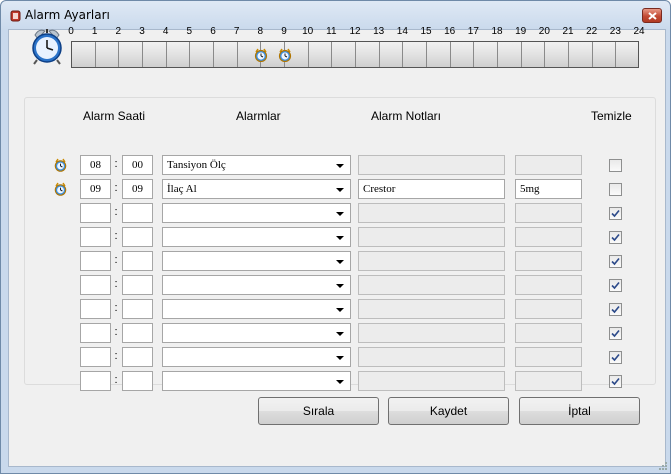 The height and width of the screenshot is (474, 671). Describe the element at coordinates (544, 31) in the screenshot. I see `hour-label: 20` at that location.